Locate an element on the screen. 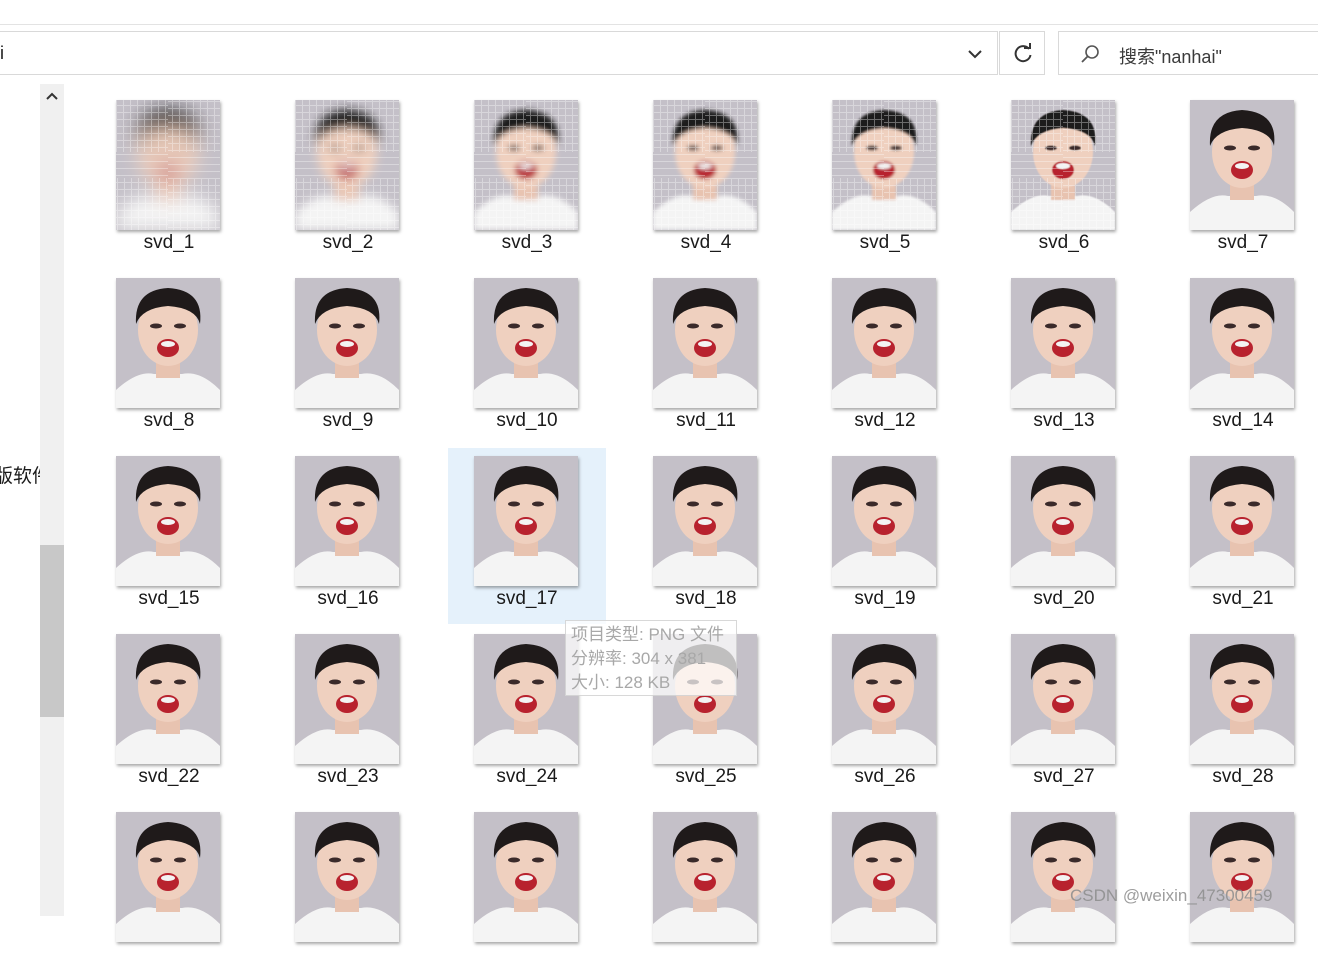  file-item: svd_4 is located at coordinates (706, 180).